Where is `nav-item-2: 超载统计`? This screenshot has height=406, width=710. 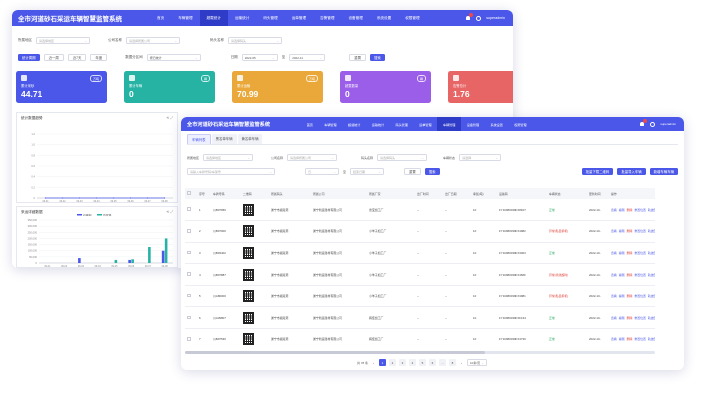 nav-item-2: 超载统计 is located at coordinates (213, 18).